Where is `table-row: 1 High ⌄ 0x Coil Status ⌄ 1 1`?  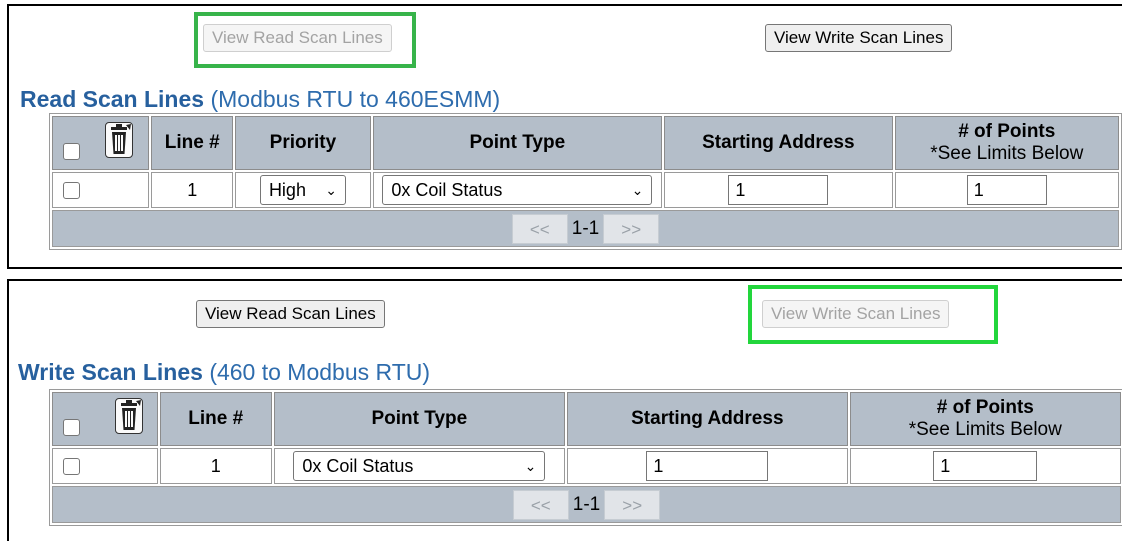
table-row: 1 High ⌄ 0x Coil Status ⌄ 1 1 is located at coordinates (585, 190).